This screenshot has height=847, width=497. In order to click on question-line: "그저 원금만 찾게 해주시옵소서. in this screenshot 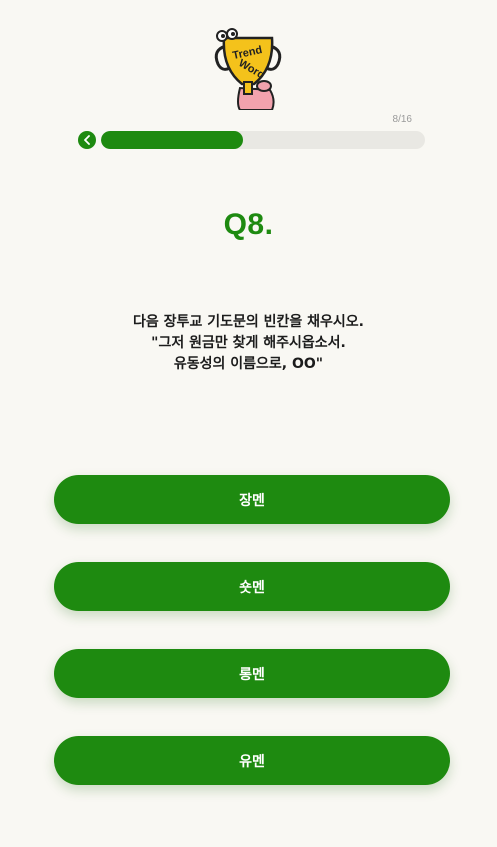, I will do `click(248, 343)`.